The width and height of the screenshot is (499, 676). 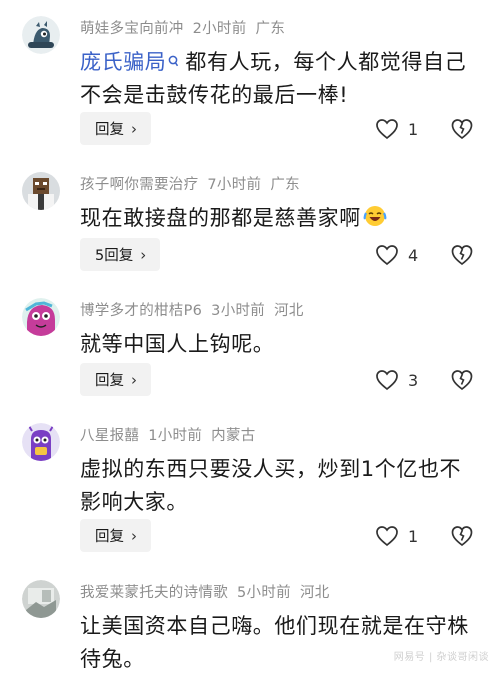 What do you see at coordinates (220, 218) in the screenshot?
I see `comment-text-line: 现在敢接盘的那都是慈善家啊` at bounding box center [220, 218].